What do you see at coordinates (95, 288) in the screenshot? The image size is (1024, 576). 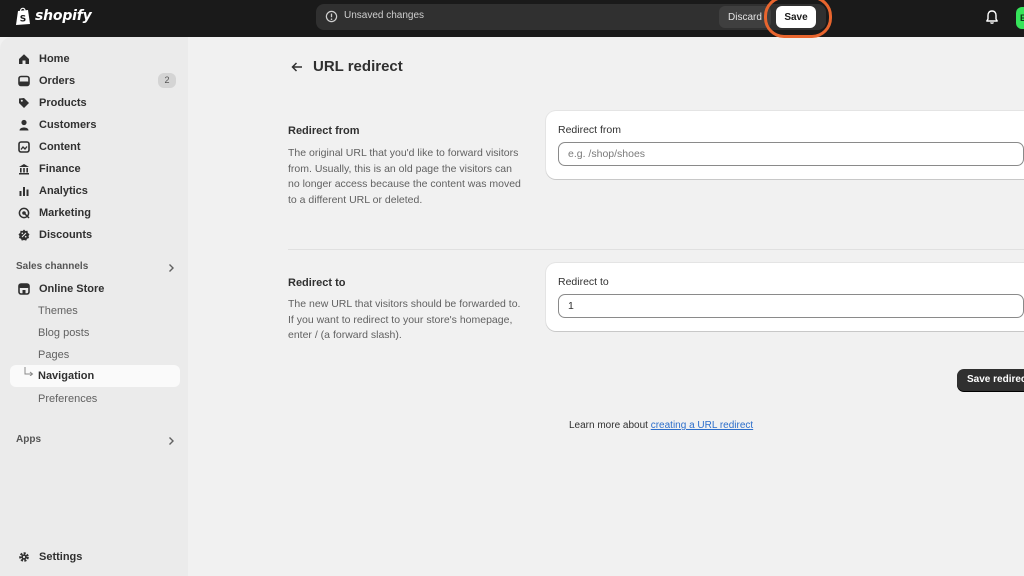 I see `sidebar-item-online-store: Online Store` at bounding box center [95, 288].